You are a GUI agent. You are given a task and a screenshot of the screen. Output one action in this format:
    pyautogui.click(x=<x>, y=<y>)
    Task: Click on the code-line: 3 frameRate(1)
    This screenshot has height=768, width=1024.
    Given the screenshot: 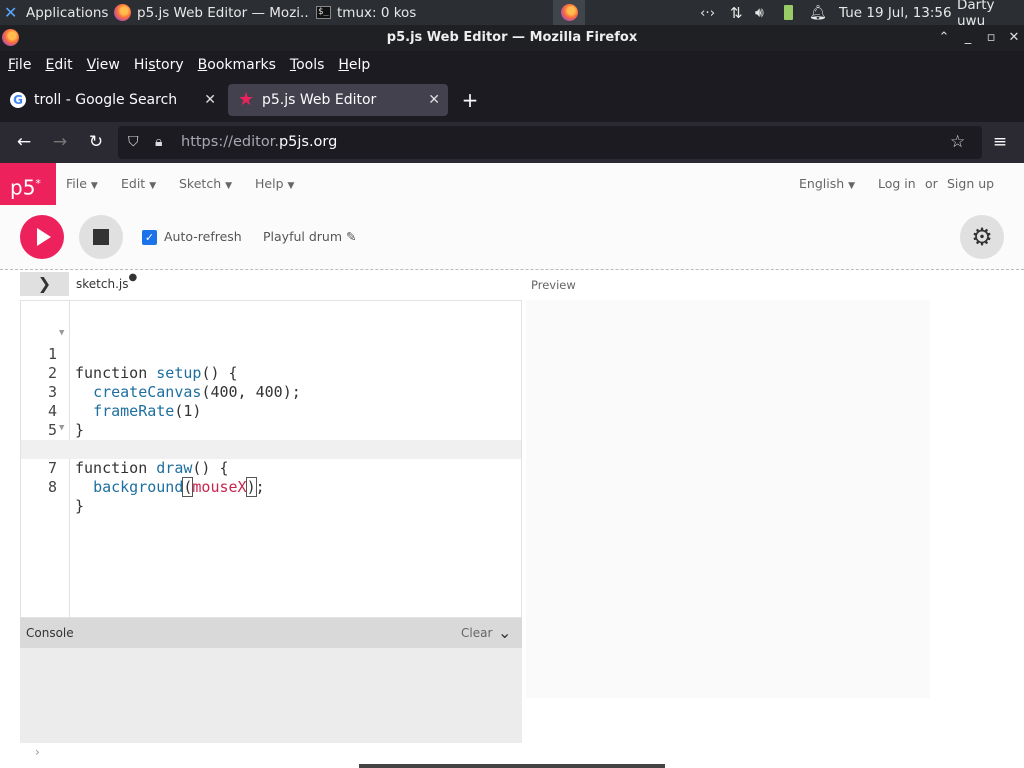 What is the action you would take?
    pyautogui.click(x=271, y=392)
    